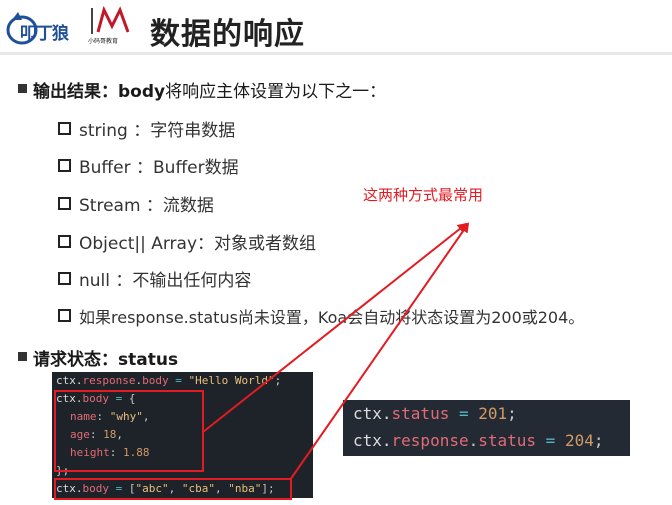 This screenshot has width=672, height=505. I want to click on code-token: ., so click(473, 440).